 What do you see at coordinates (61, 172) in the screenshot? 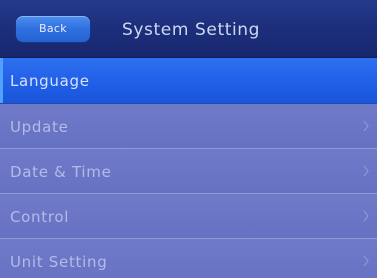
I see `menu-item-label: Date & Time` at bounding box center [61, 172].